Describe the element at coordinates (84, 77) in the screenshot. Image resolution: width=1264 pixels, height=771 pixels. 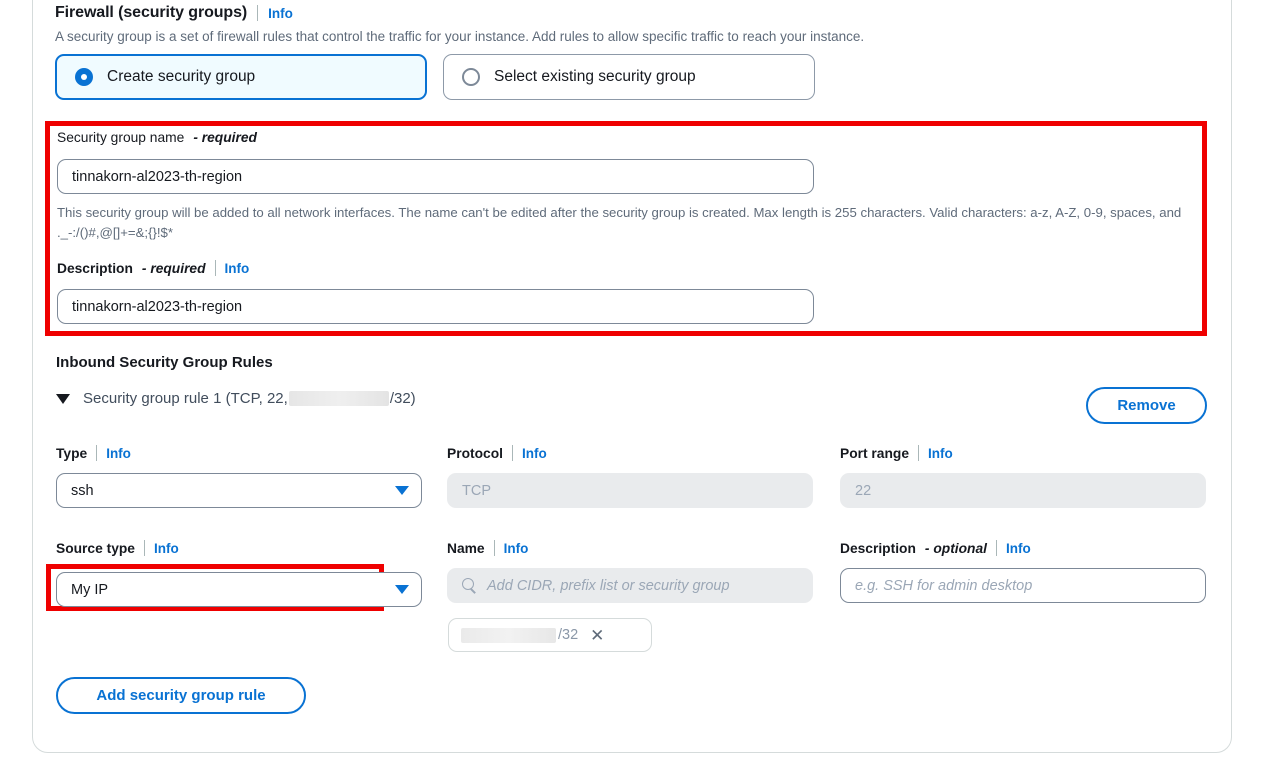
I see `radio-selected-icon` at that location.